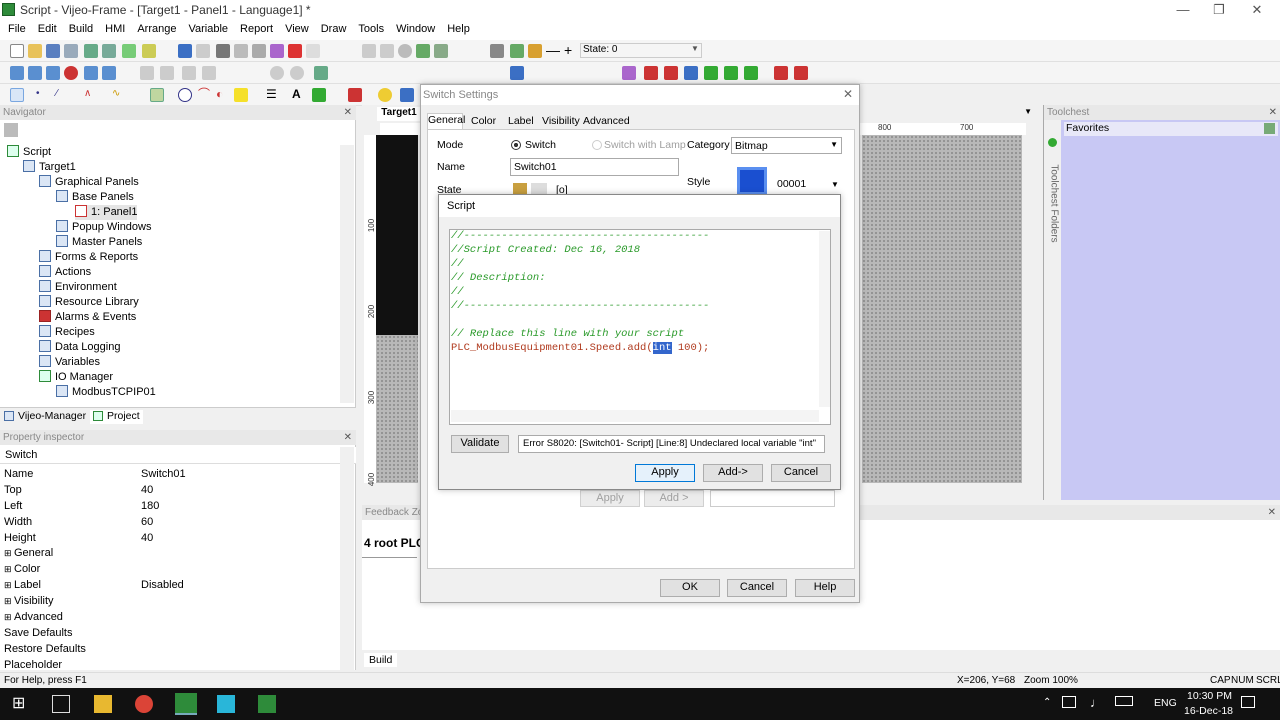  I want to click on panel-icon, so click(17, 73).